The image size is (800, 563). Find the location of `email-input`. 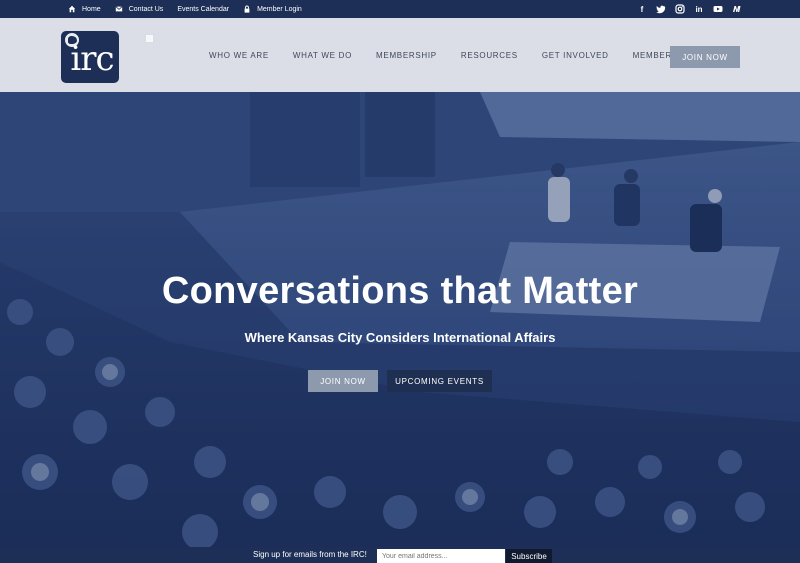

email-input is located at coordinates (441, 556).